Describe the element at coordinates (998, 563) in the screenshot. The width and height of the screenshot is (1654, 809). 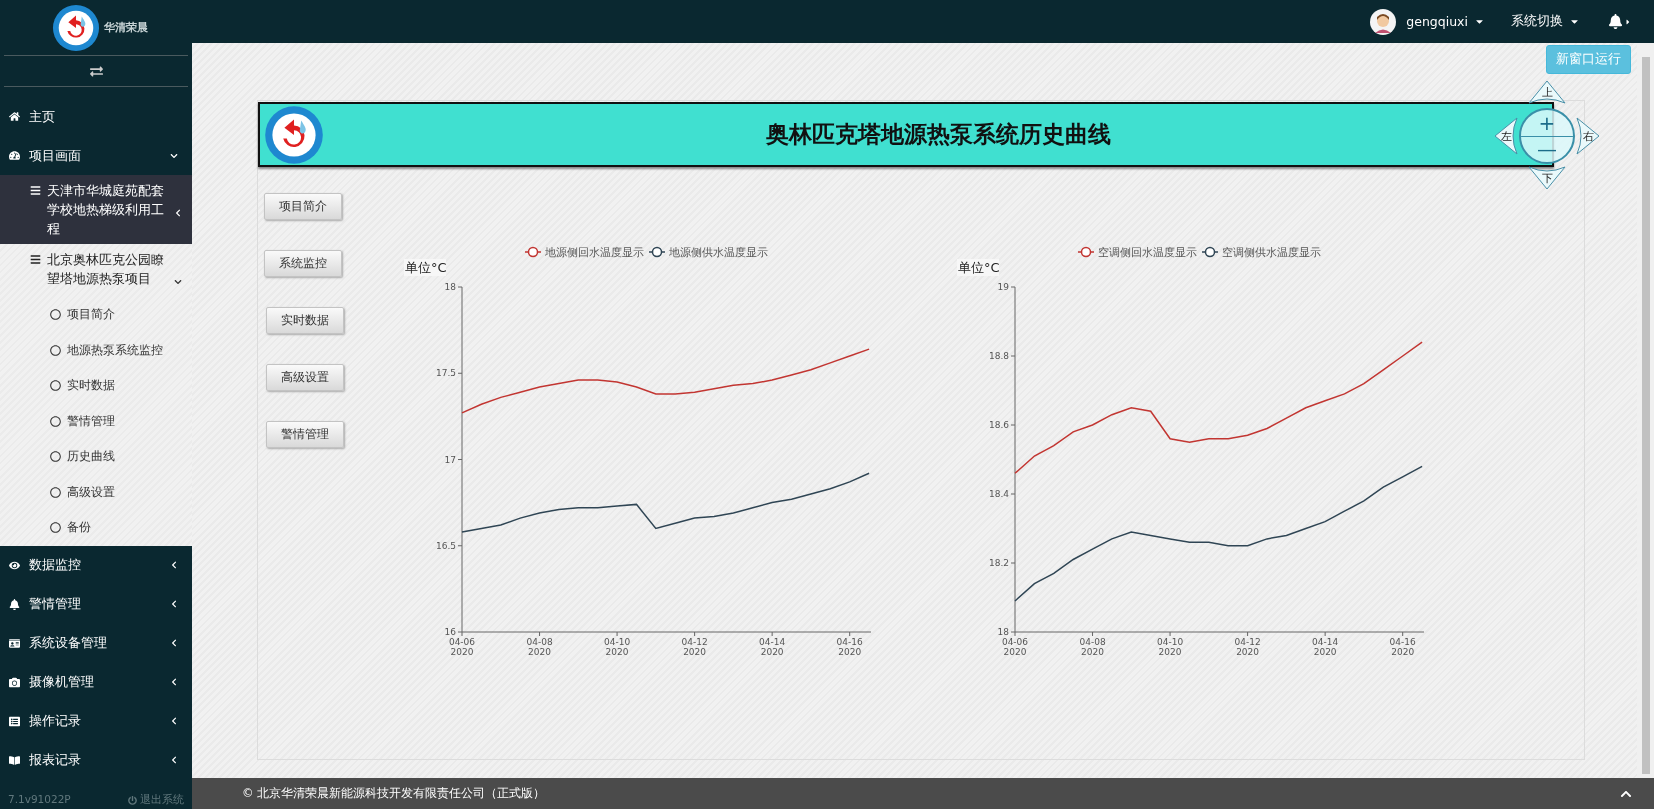
I see `y-tick-label: 18.2` at that location.